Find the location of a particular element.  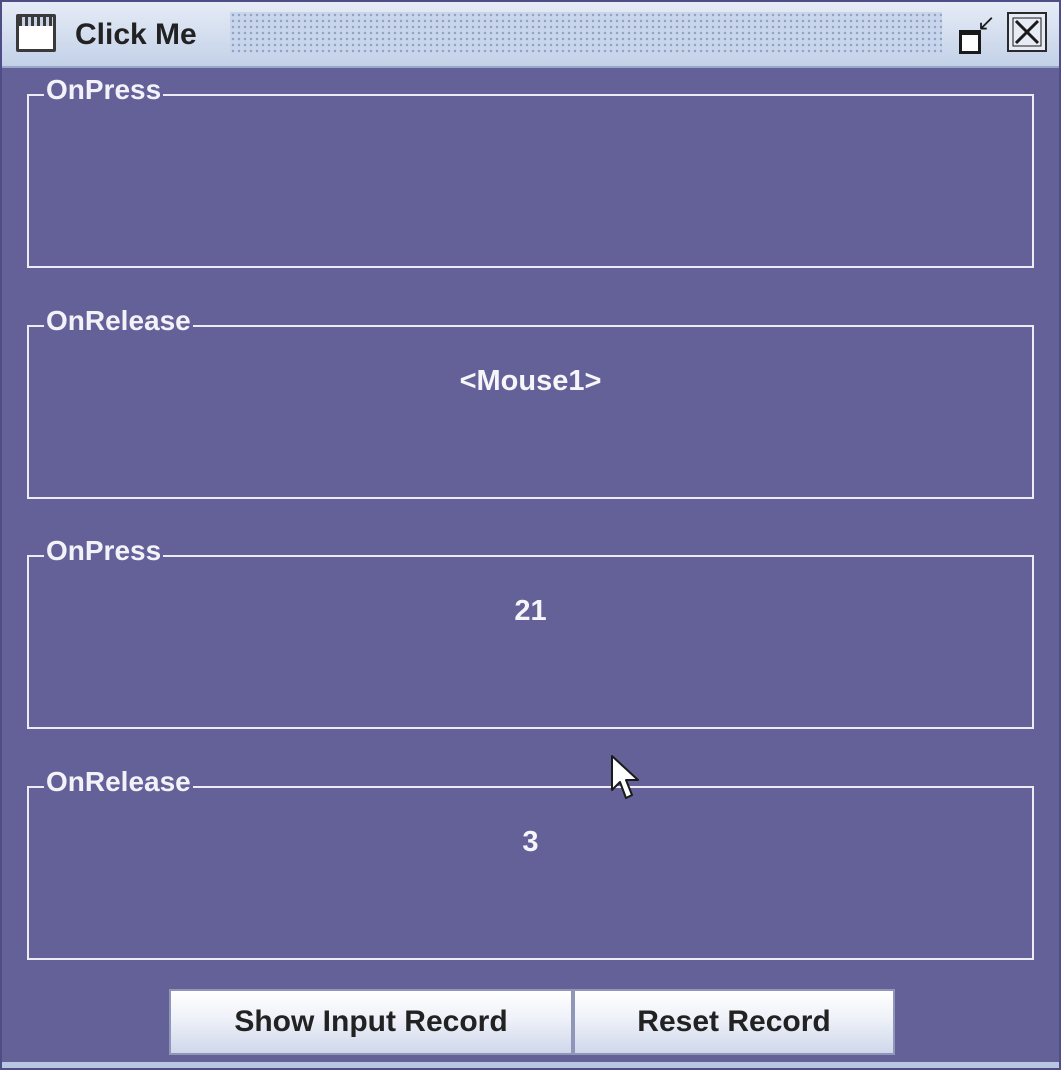

window-icon is located at coordinates (36, 33).